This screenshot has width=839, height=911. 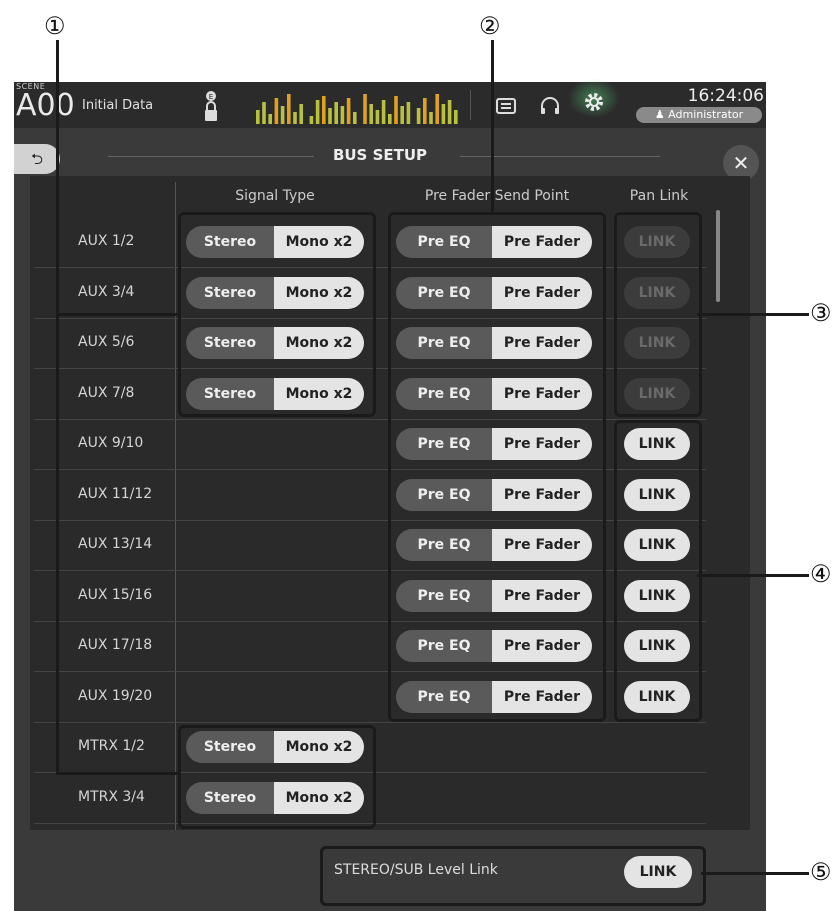 I want to click on bus-row-label: AUX 7/8, so click(x=106, y=392).